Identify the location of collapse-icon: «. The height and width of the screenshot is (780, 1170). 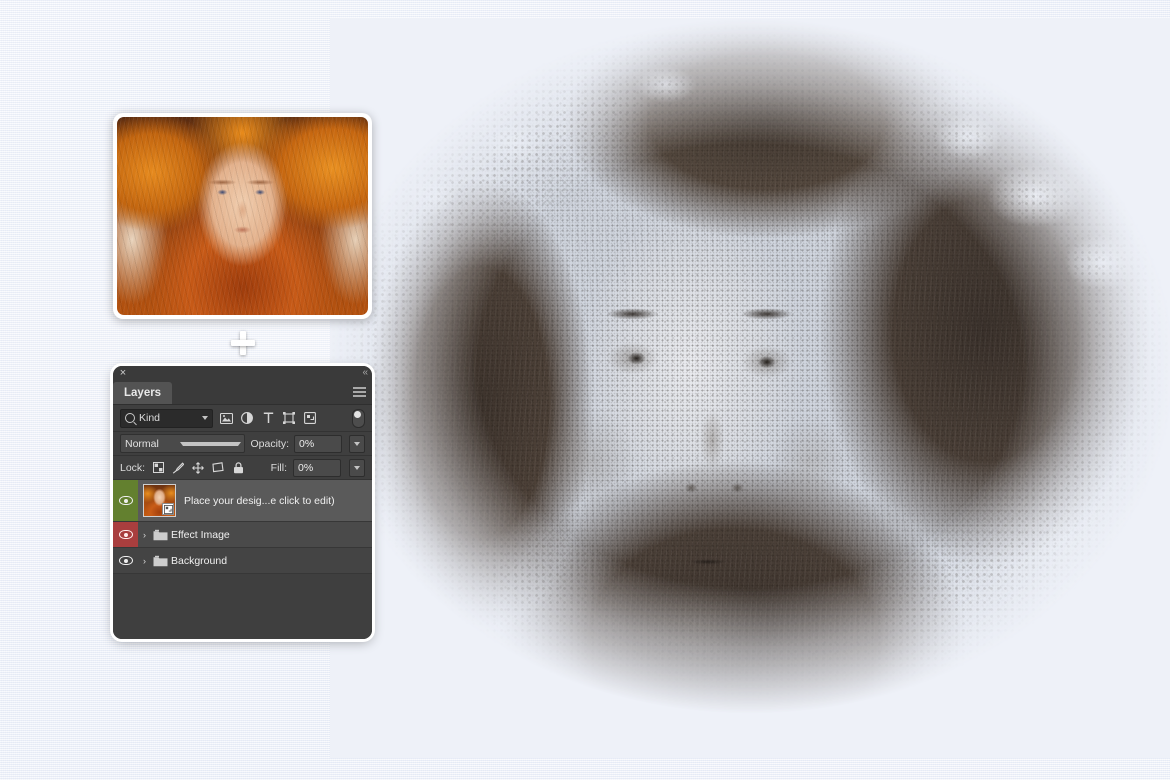
(364, 373).